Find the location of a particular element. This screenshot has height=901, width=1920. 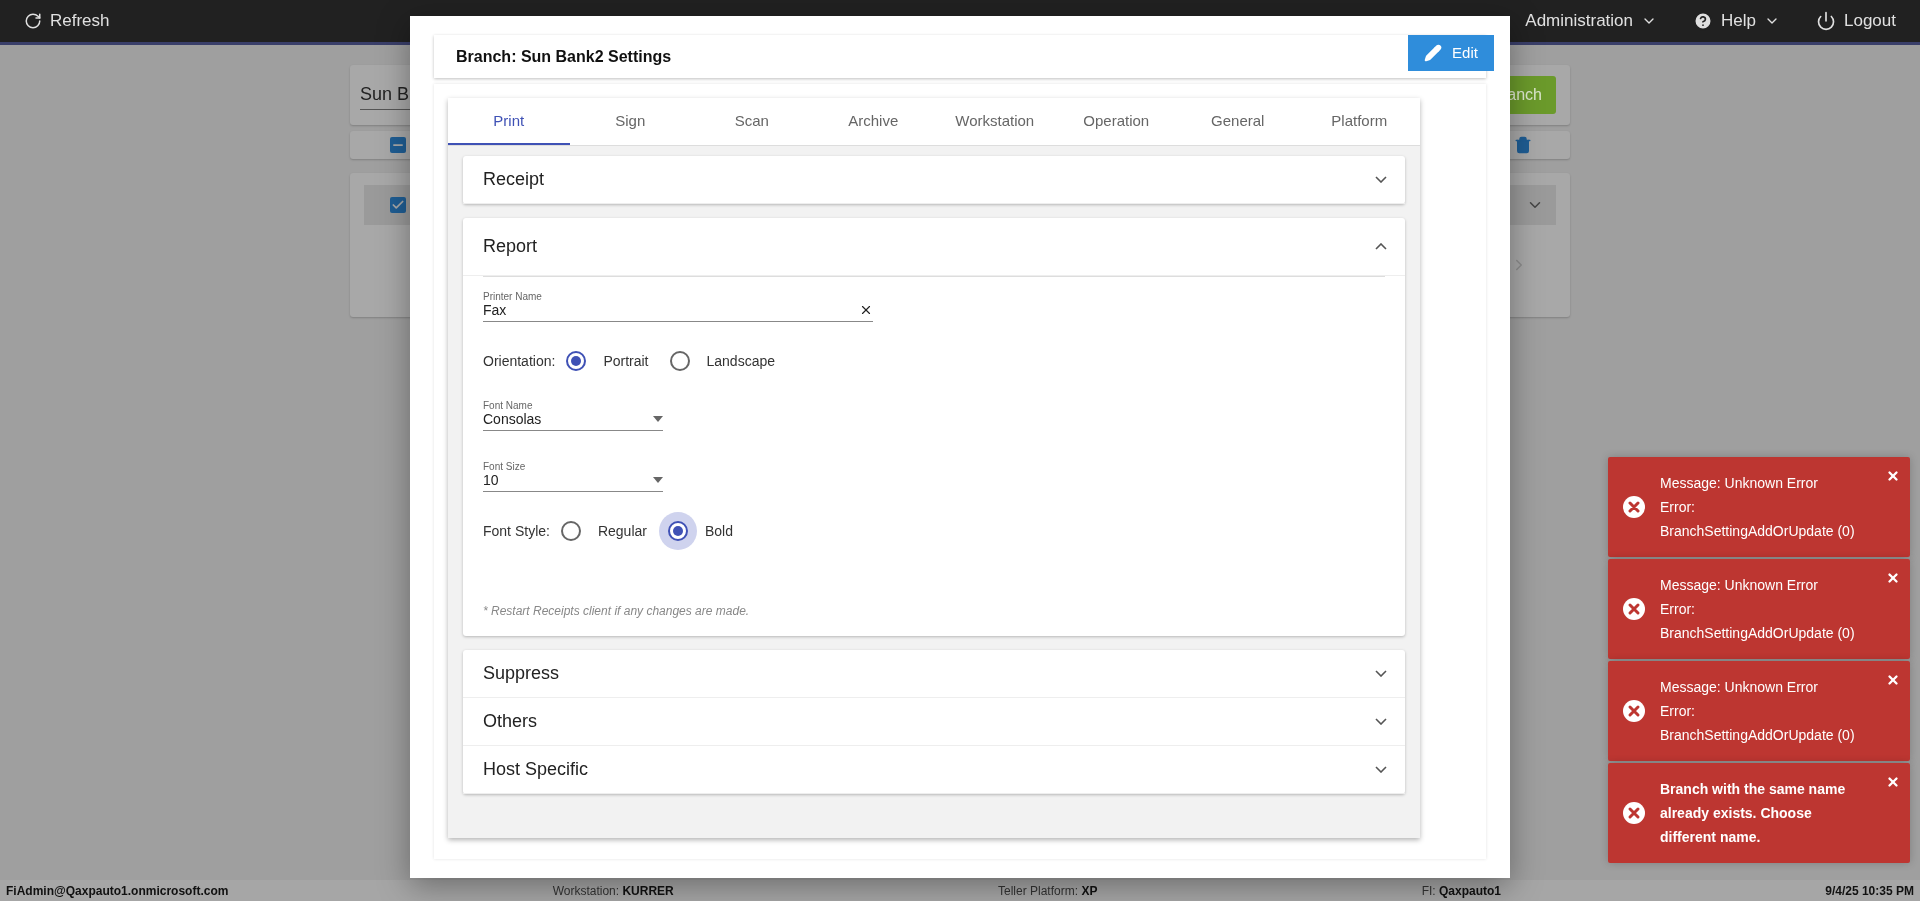

restart-note: * Restart Receipts client if any changes are made. is located at coordinates (617, 611).